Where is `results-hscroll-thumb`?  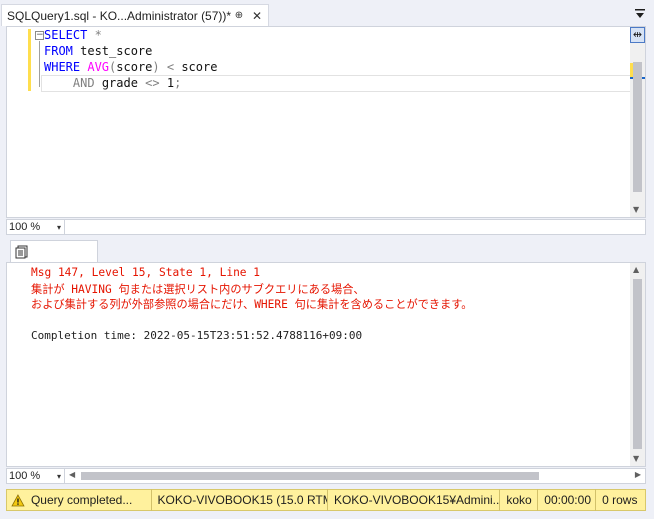 results-hscroll-thumb is located at coordinates (310, 476).